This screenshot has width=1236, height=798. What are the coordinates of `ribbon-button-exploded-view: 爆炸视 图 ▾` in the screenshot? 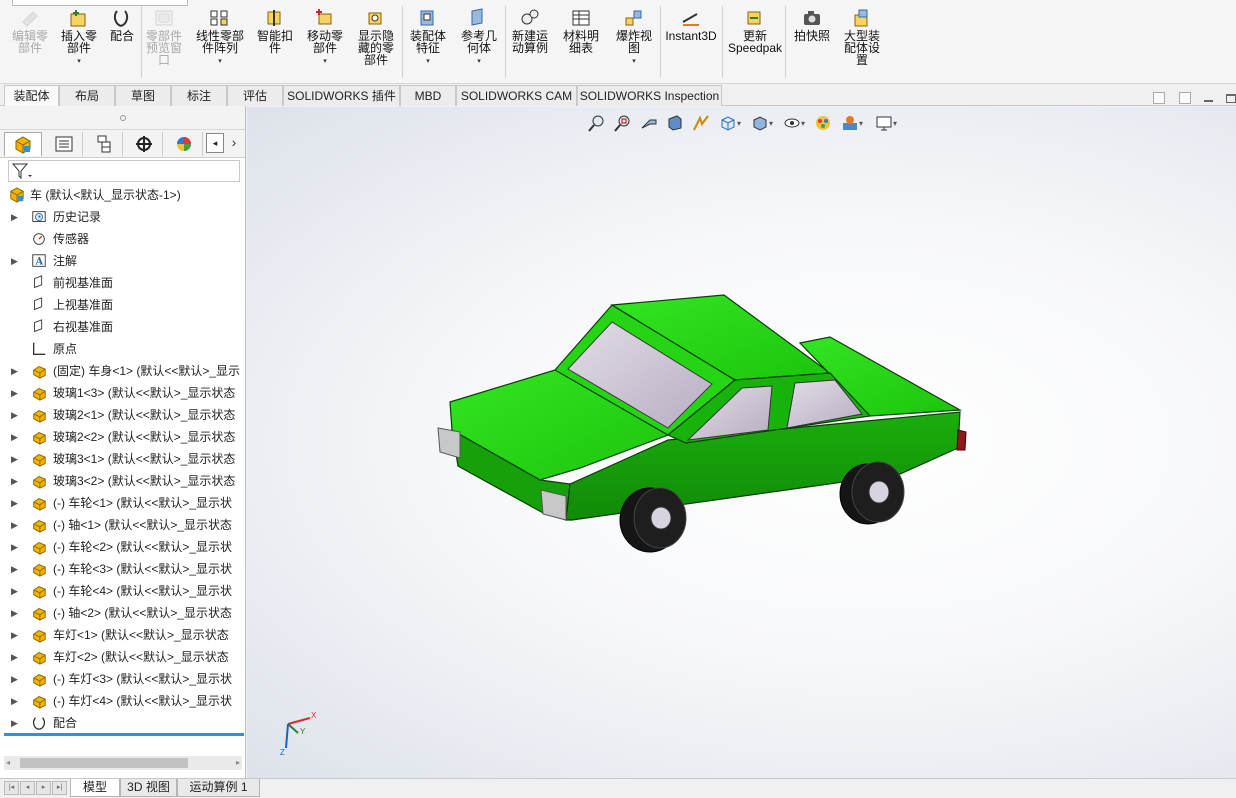 It's located at (634, 42).